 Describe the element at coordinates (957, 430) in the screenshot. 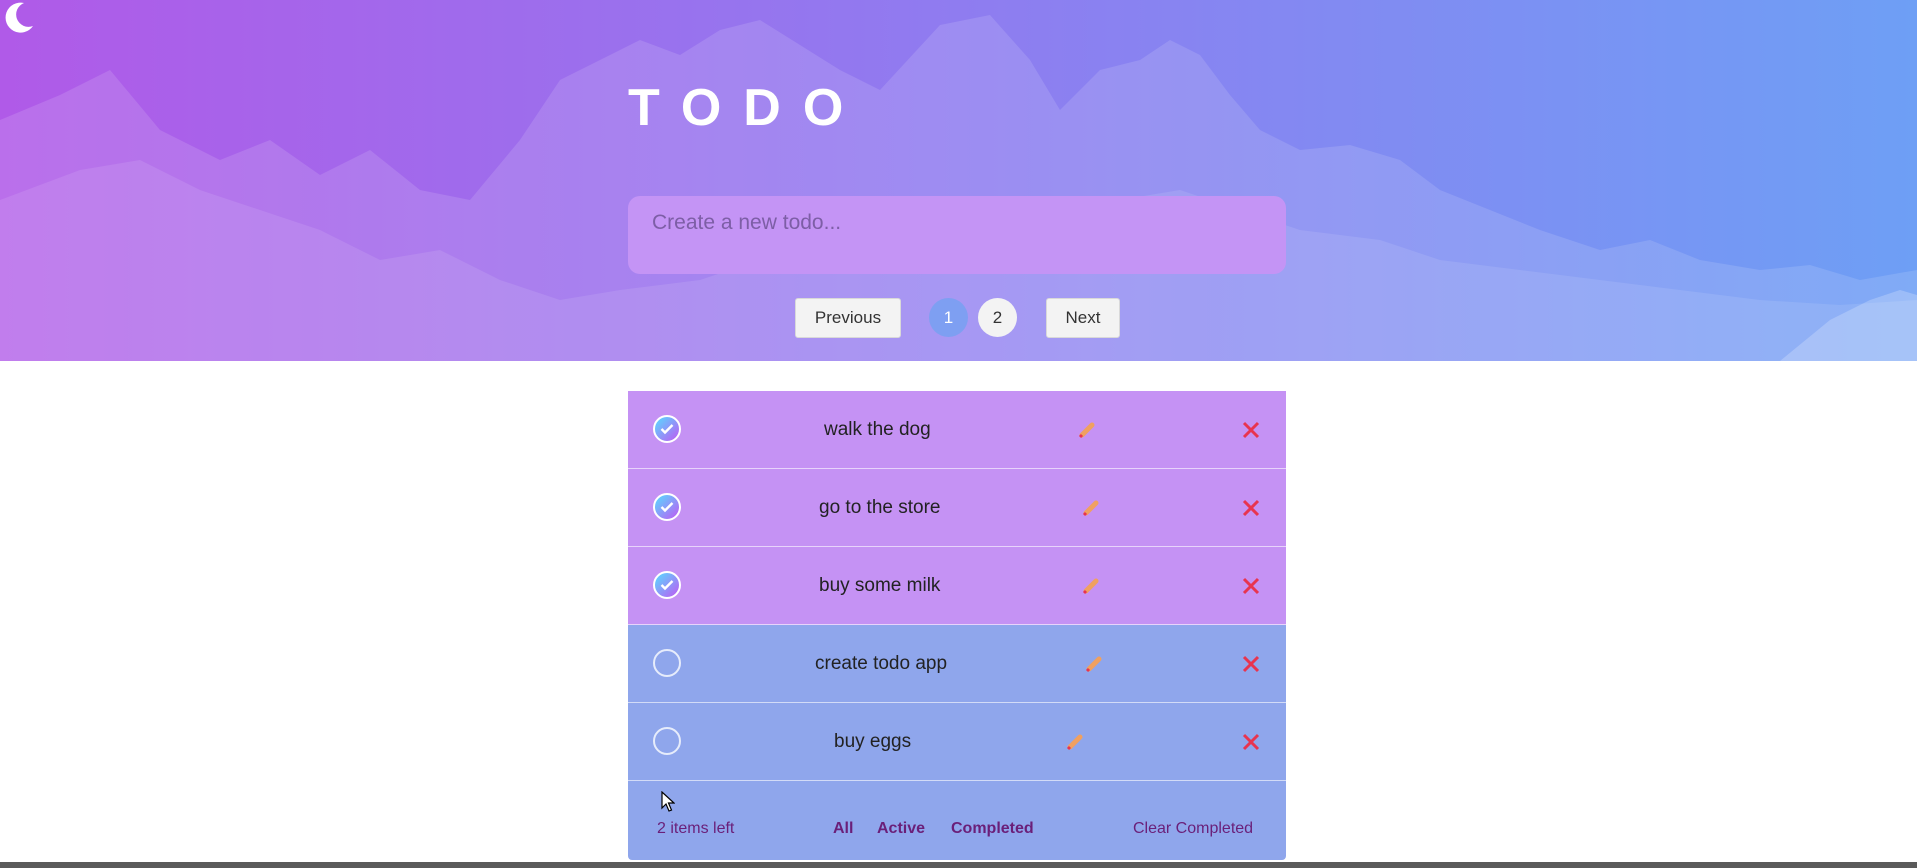

I see `todo-item: walk the dog` at that location.